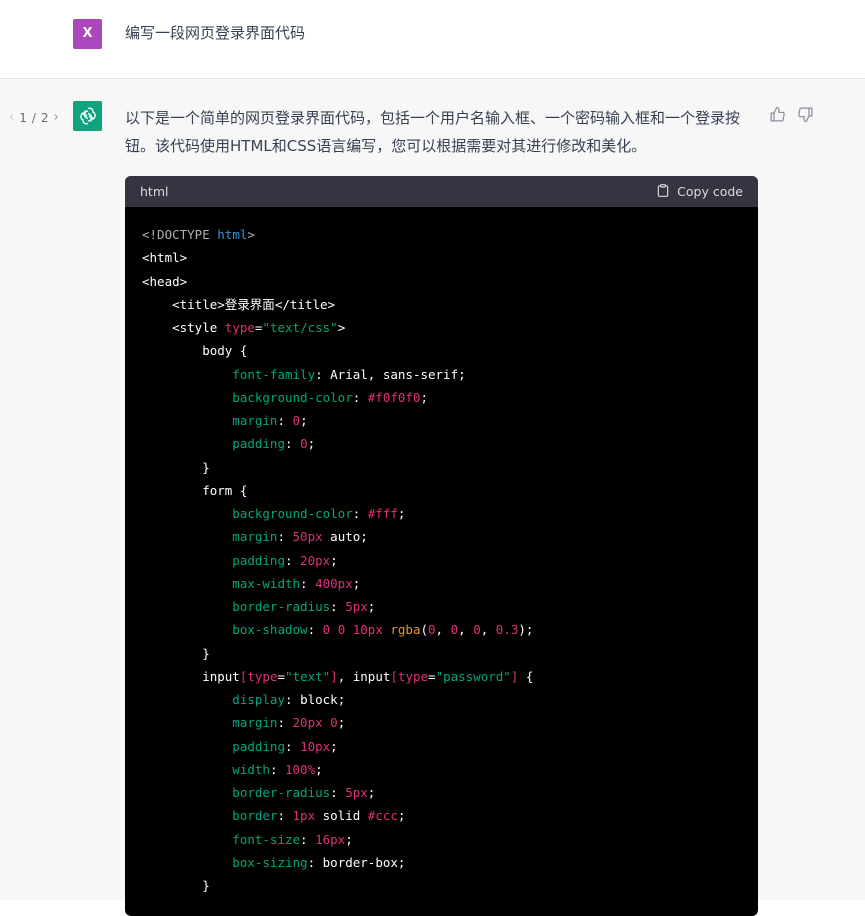 The image size is (865, 916). Describe the element at coordinates (441, 191) in the screenshot. I see `code-header: html Copy code` at that location.